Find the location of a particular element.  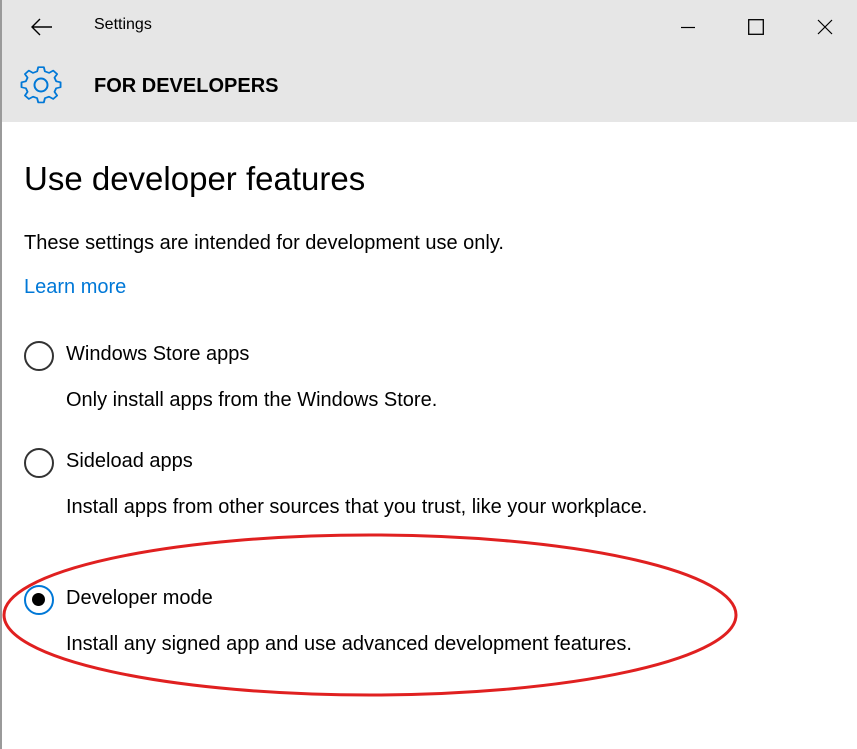

close-icon is located at coordinates (825, 27).